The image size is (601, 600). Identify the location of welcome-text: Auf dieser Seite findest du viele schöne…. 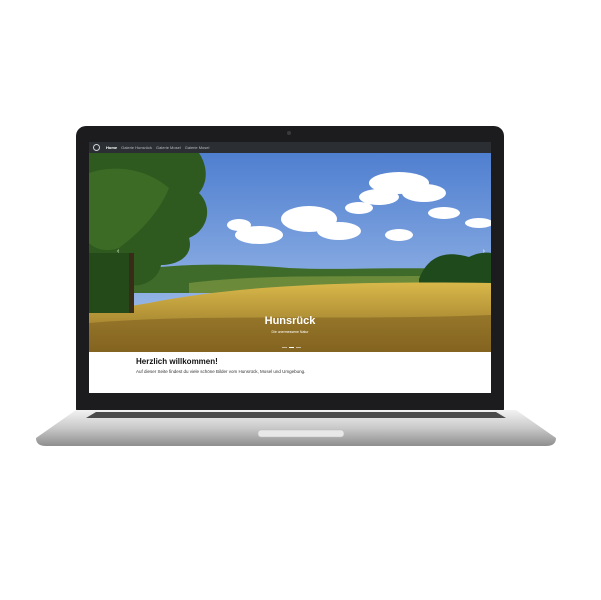
(221, 371).